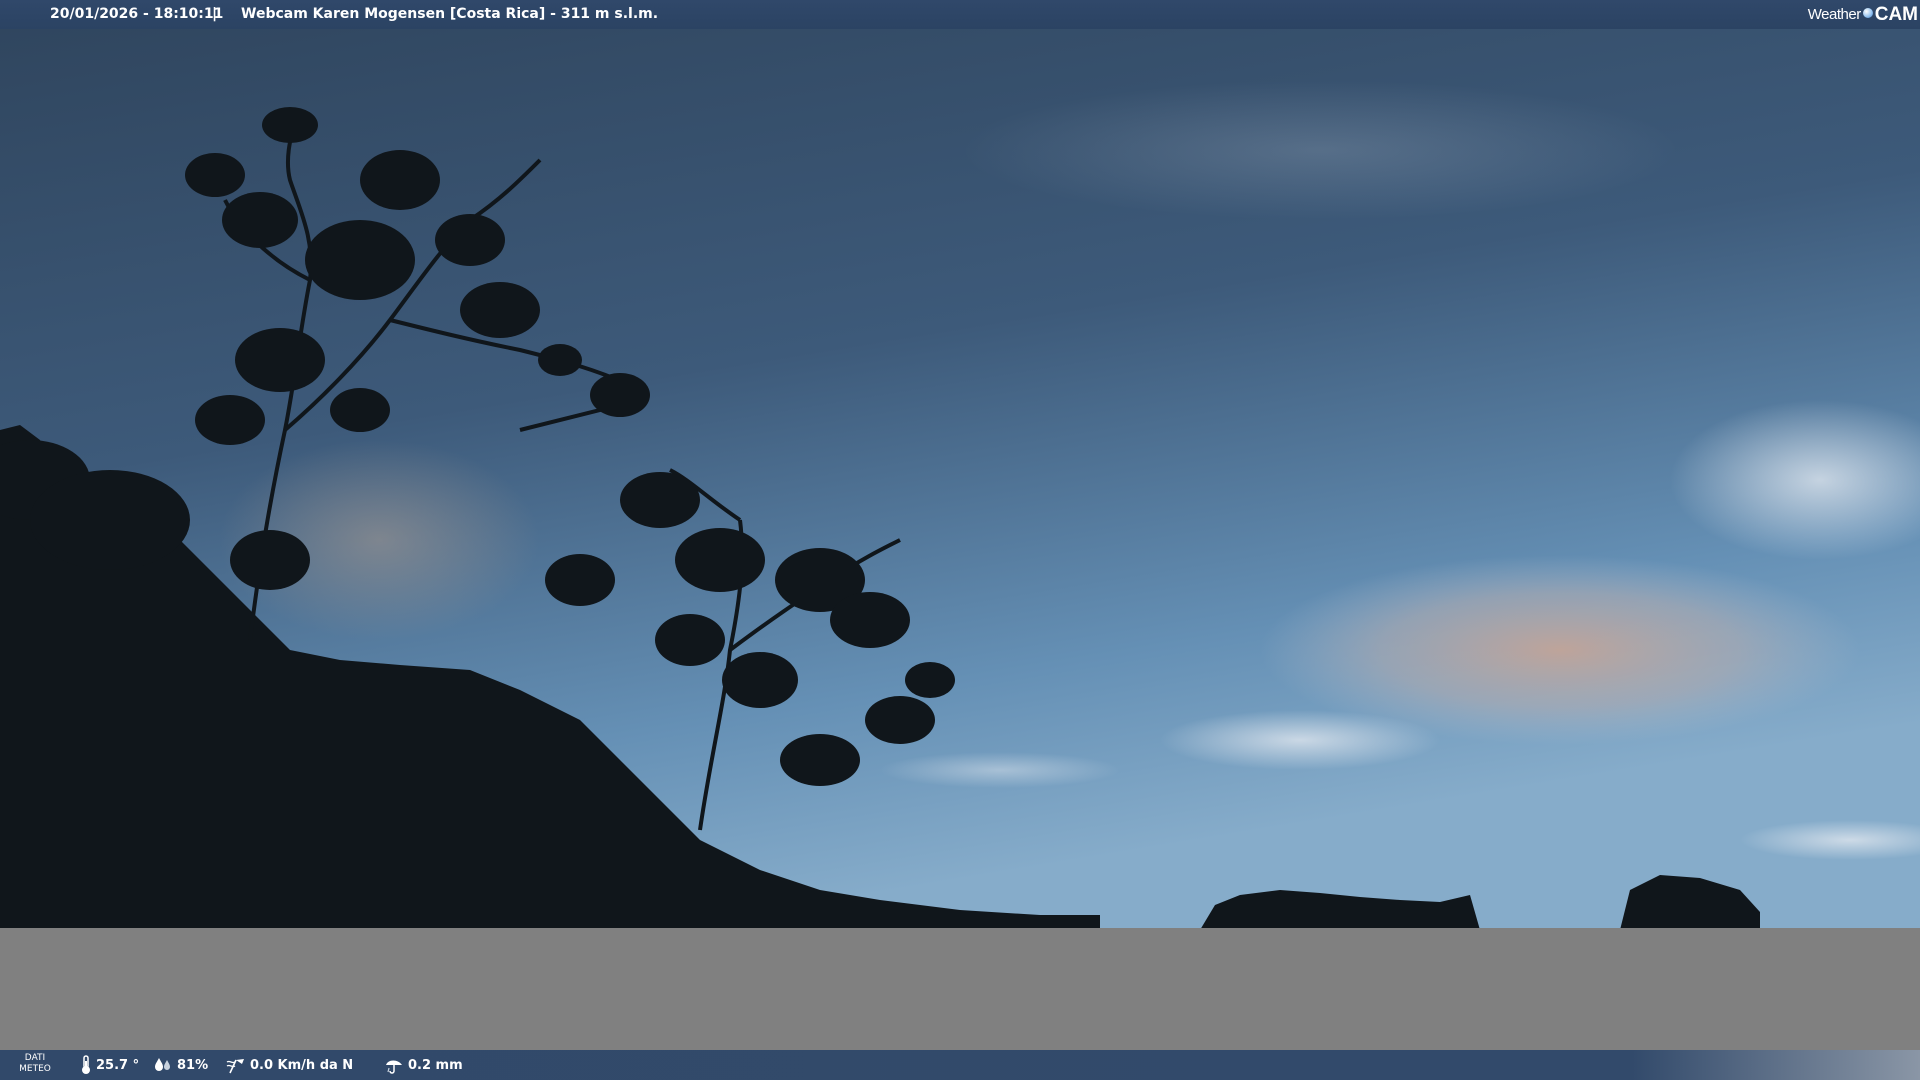  I want to click on humidity-reading: 81%, so click(180, 1065).